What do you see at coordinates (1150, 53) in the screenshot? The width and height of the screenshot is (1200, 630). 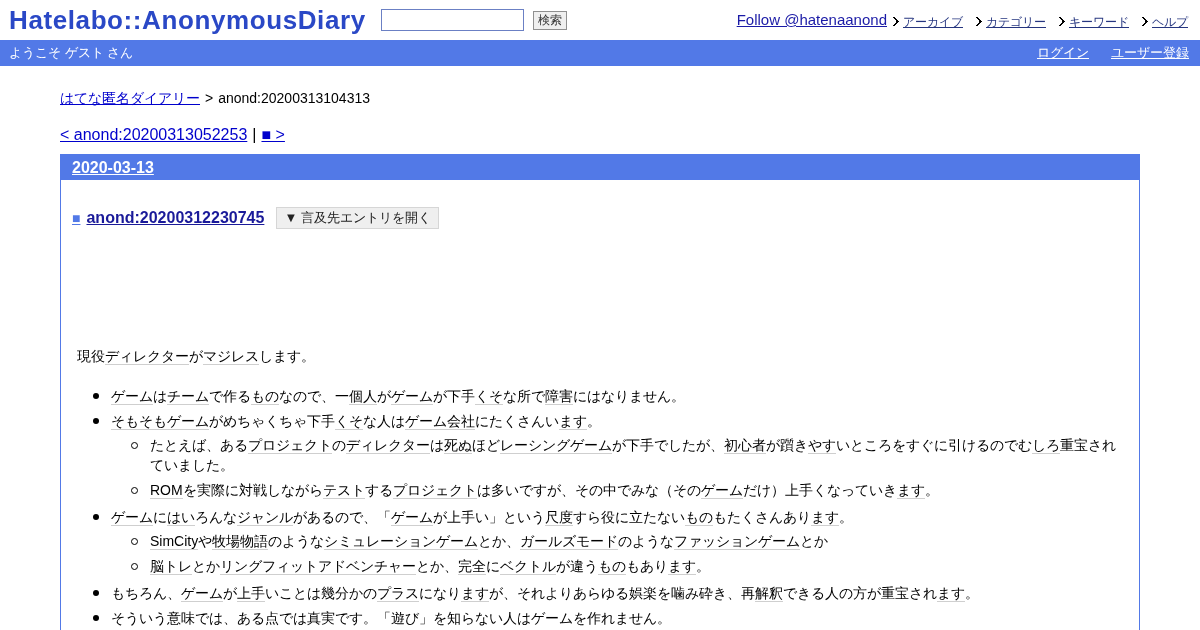 I see `user-bar-link: ユーザー登録` at bounding box center [1150, 53].